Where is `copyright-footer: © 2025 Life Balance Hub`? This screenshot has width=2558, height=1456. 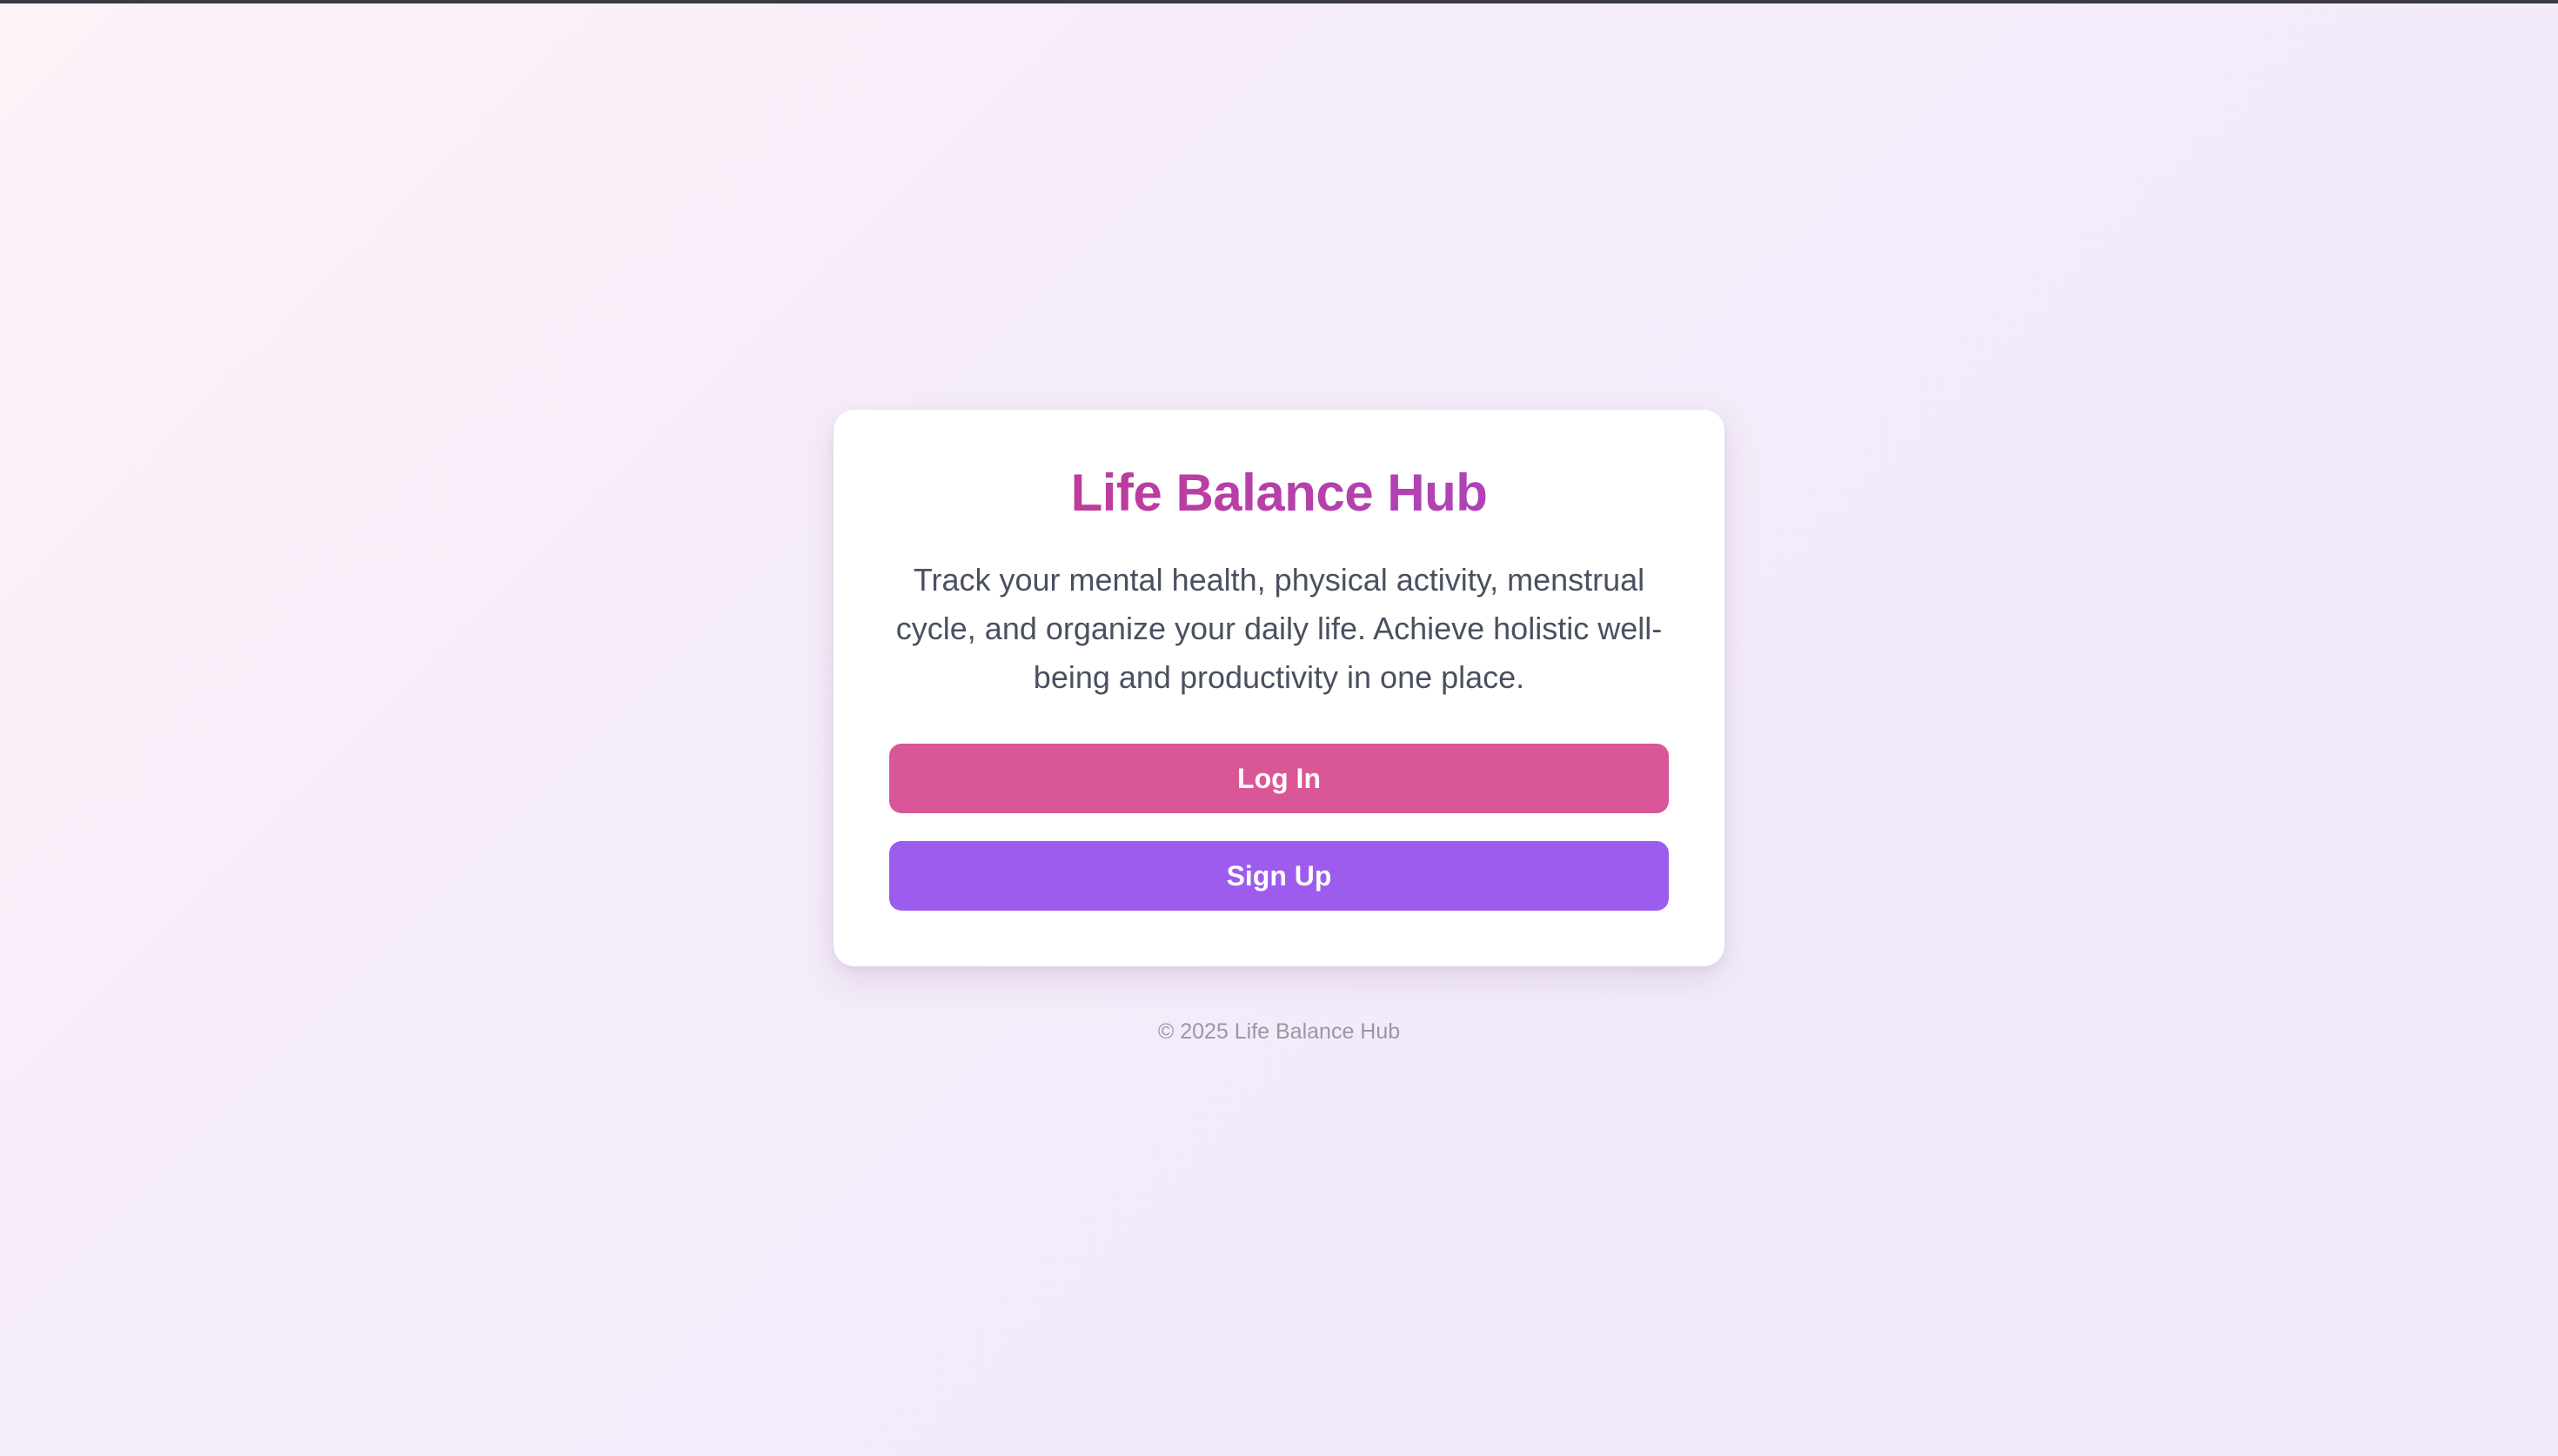
copyright-footer: © 2025 Life Balance Hub is located at coordinates (1279, 1031).